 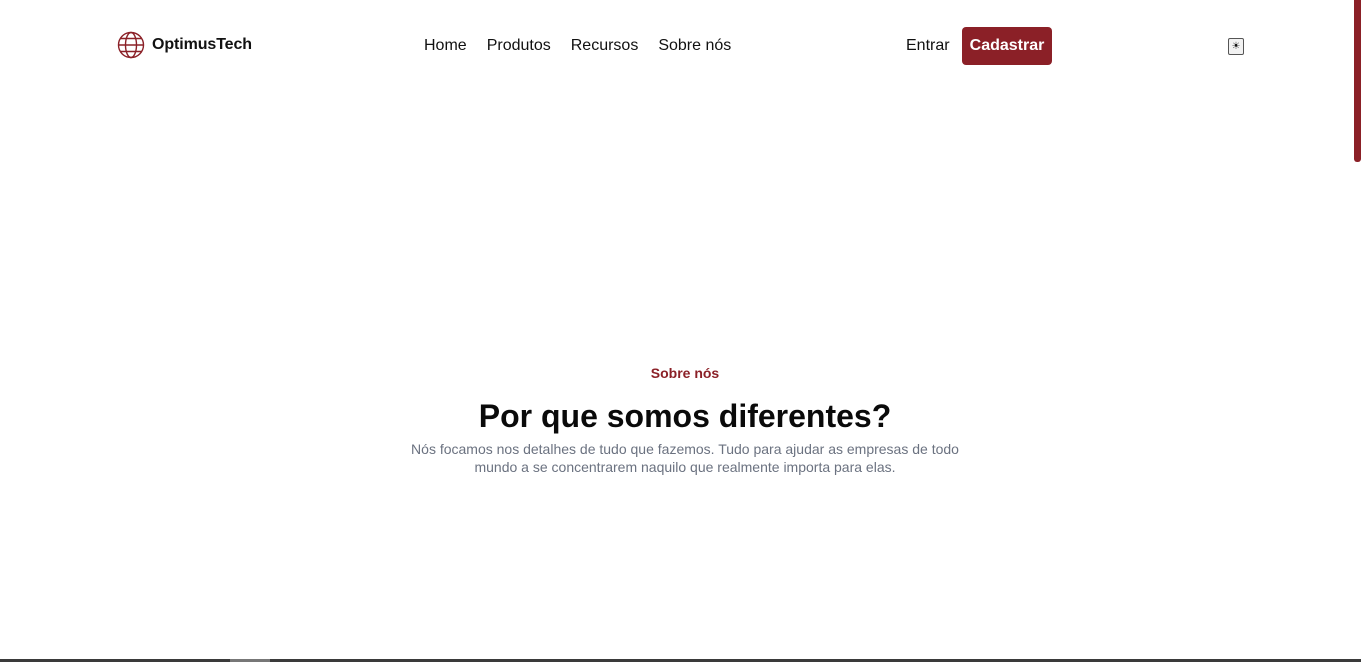 What do you see at coordinates (131, 45) in the screenshot?
I see `globe-icon` at bounding box center [131, 45].